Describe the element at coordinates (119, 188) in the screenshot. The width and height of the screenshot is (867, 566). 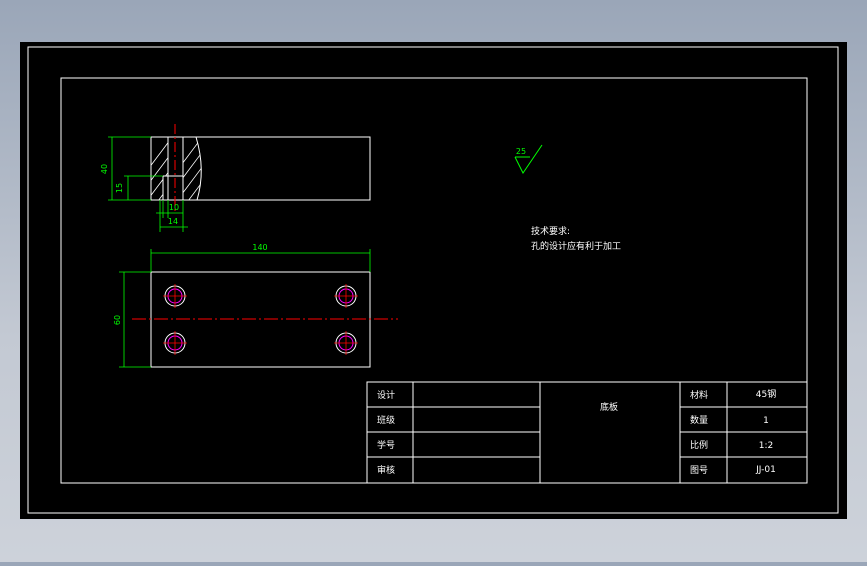
I see `dim-15-text: 15` at that location.